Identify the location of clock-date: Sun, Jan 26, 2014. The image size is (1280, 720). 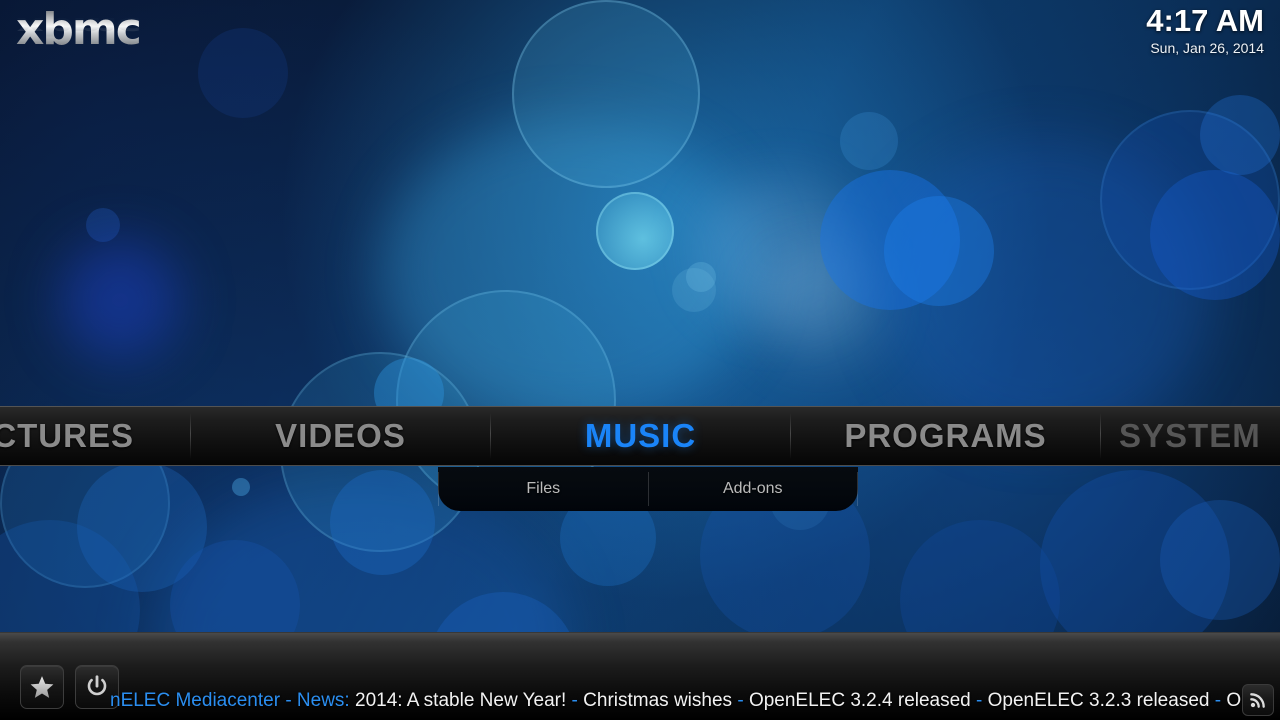
(1207, 48).